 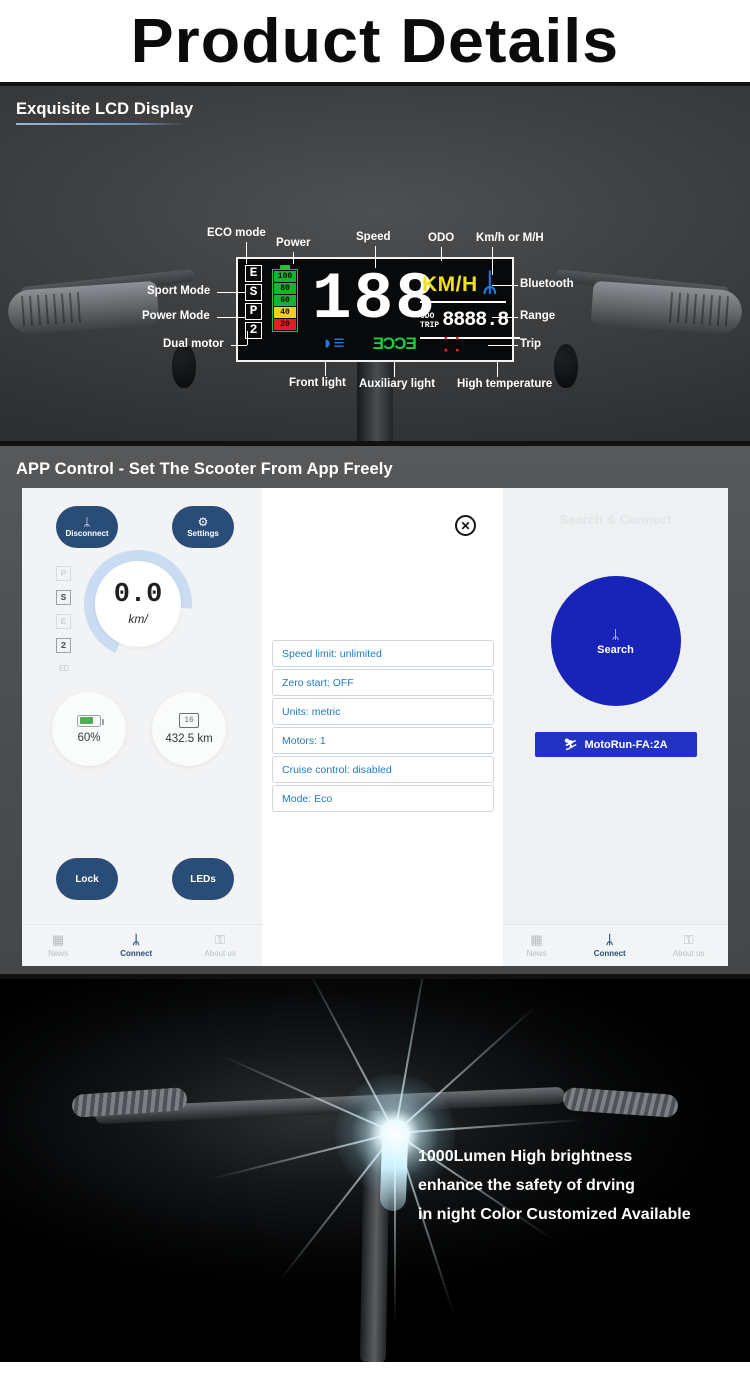 I want to click on lcd-mode-e: E, so click(x=253, y=273).